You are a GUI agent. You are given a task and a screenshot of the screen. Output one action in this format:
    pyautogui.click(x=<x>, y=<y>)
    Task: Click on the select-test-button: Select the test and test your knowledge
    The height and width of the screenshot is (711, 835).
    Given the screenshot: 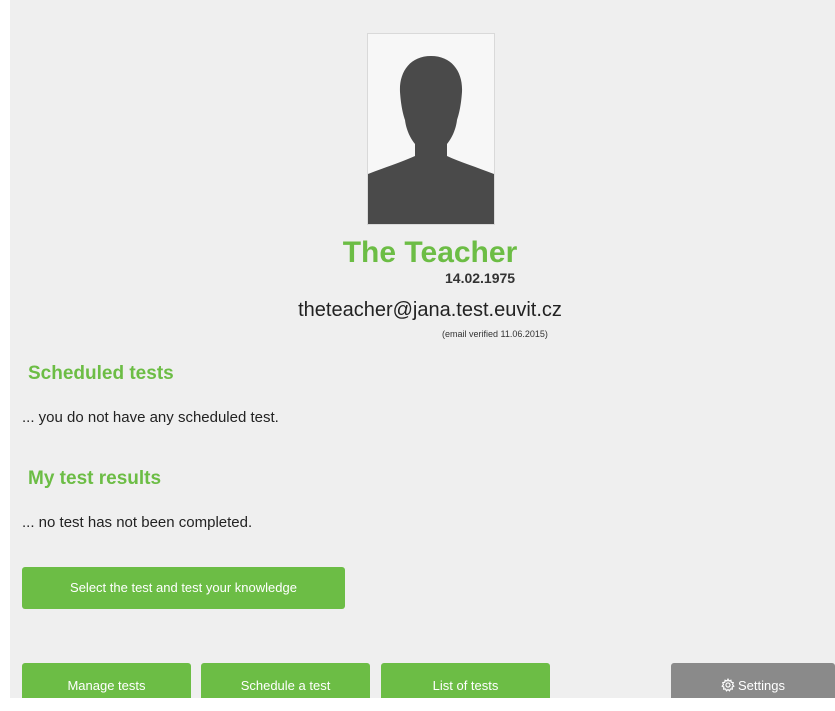 What is the action you would take?
    pyautogui.click(x=183, y=588)
    